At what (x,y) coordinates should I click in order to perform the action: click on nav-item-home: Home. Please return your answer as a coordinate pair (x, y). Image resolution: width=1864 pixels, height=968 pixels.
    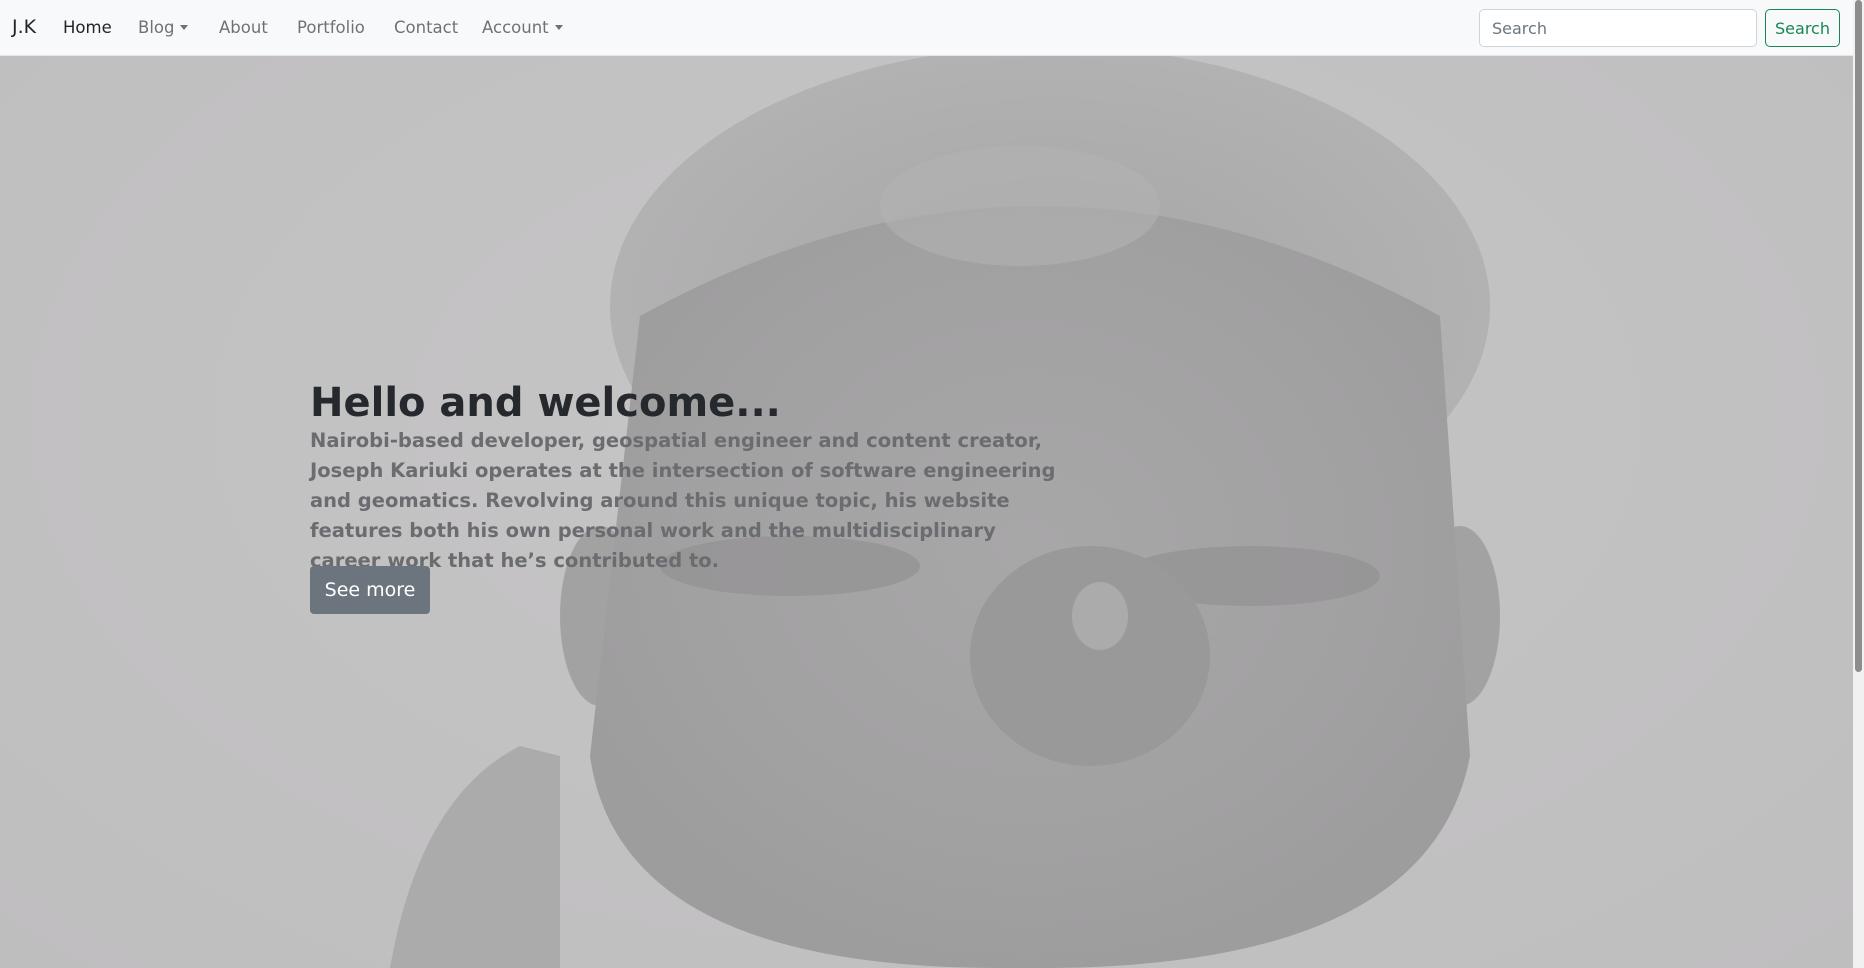
    Looking at the image, I should click on (87, 27).